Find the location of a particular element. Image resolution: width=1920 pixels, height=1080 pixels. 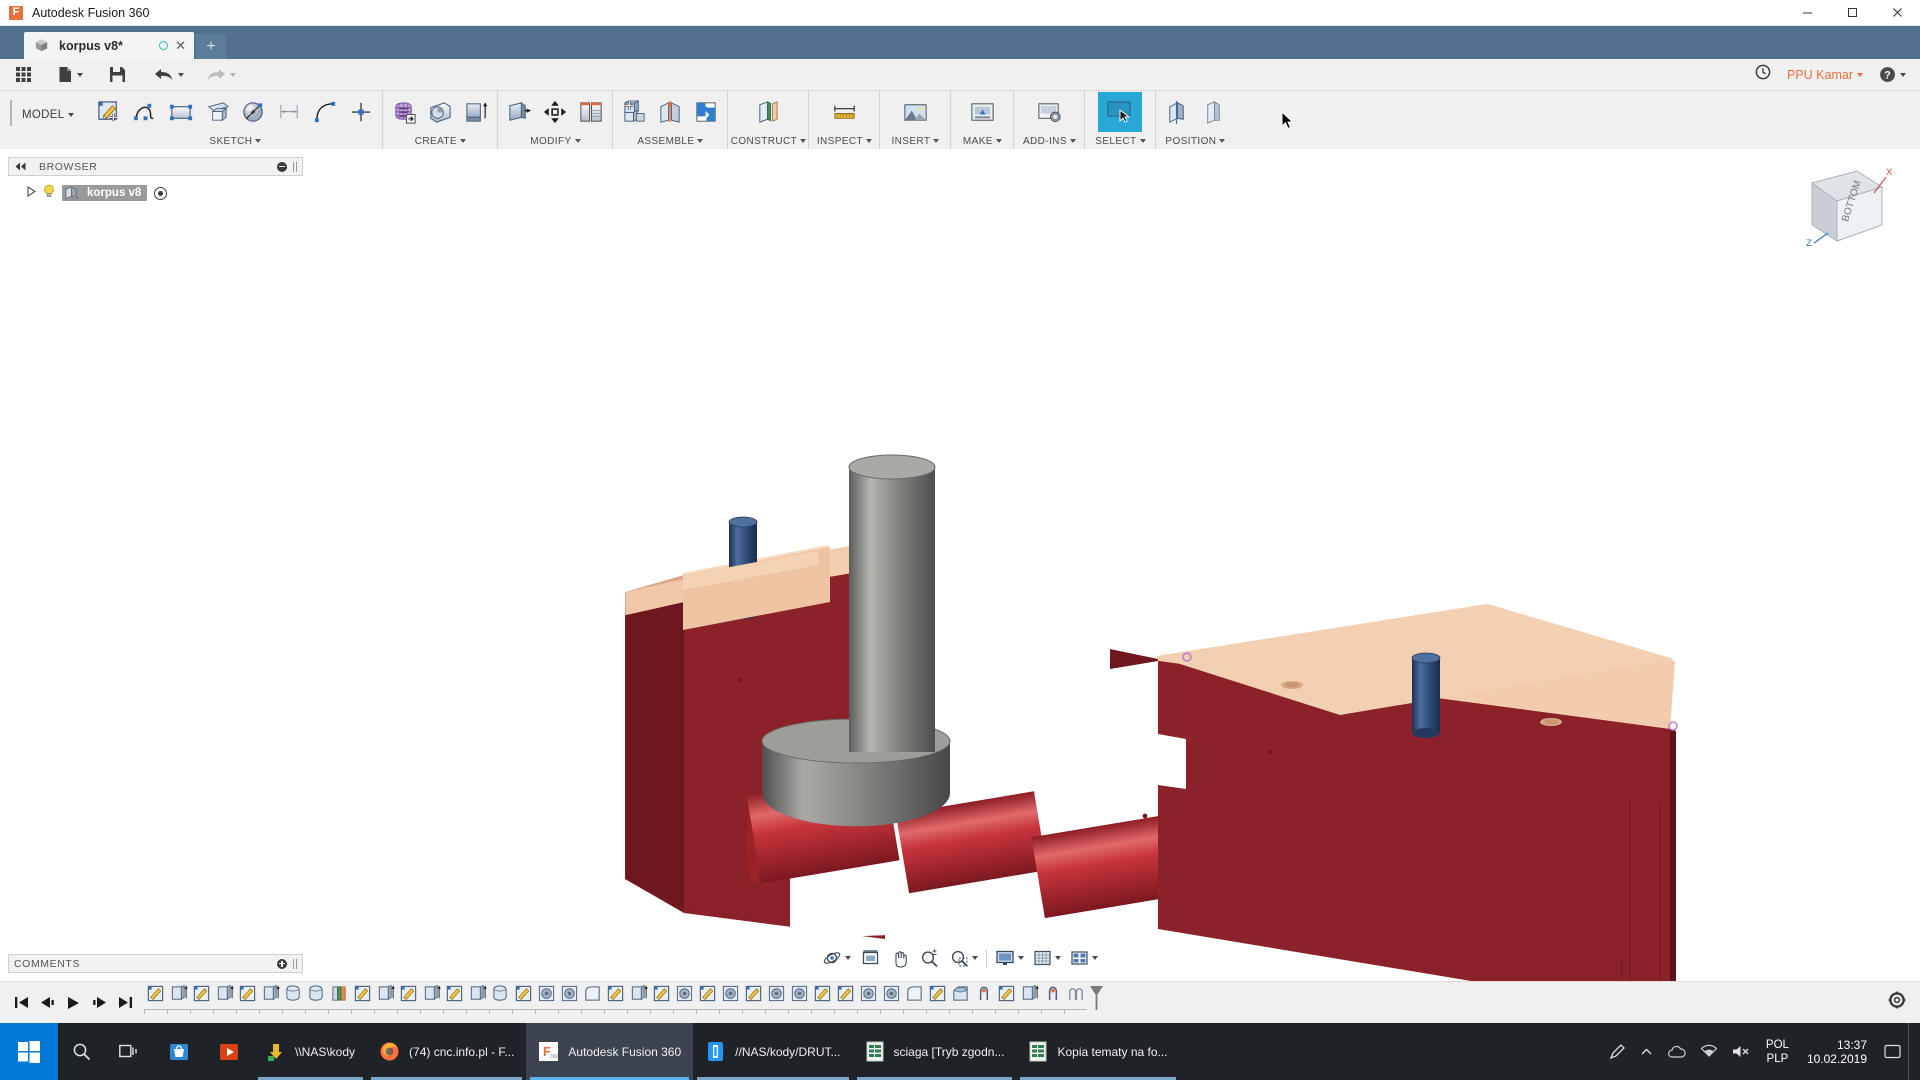

position-button is located at coordinates (1213, 112).